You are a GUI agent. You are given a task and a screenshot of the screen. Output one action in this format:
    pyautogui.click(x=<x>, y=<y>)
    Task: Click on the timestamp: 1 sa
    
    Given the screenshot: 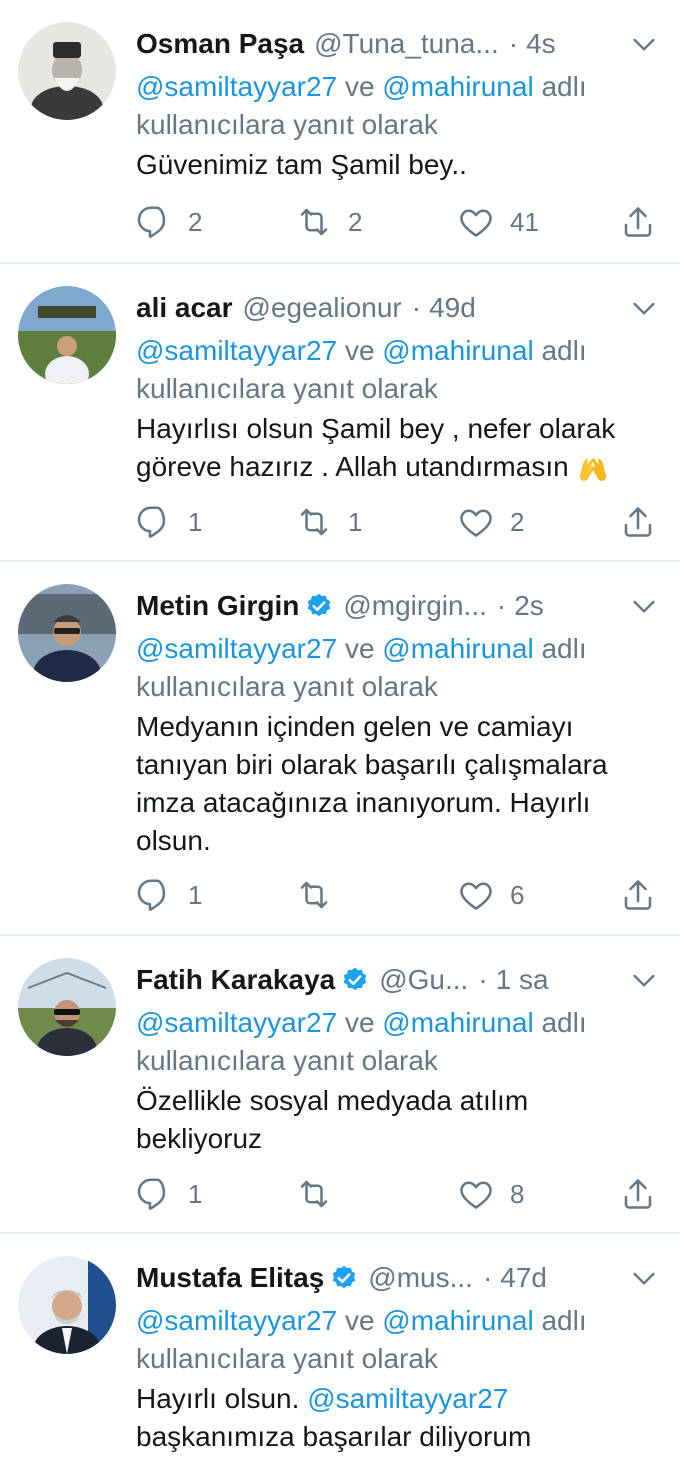 What is the action you would take?
    pyautogui.click(x=522, y=980)
    